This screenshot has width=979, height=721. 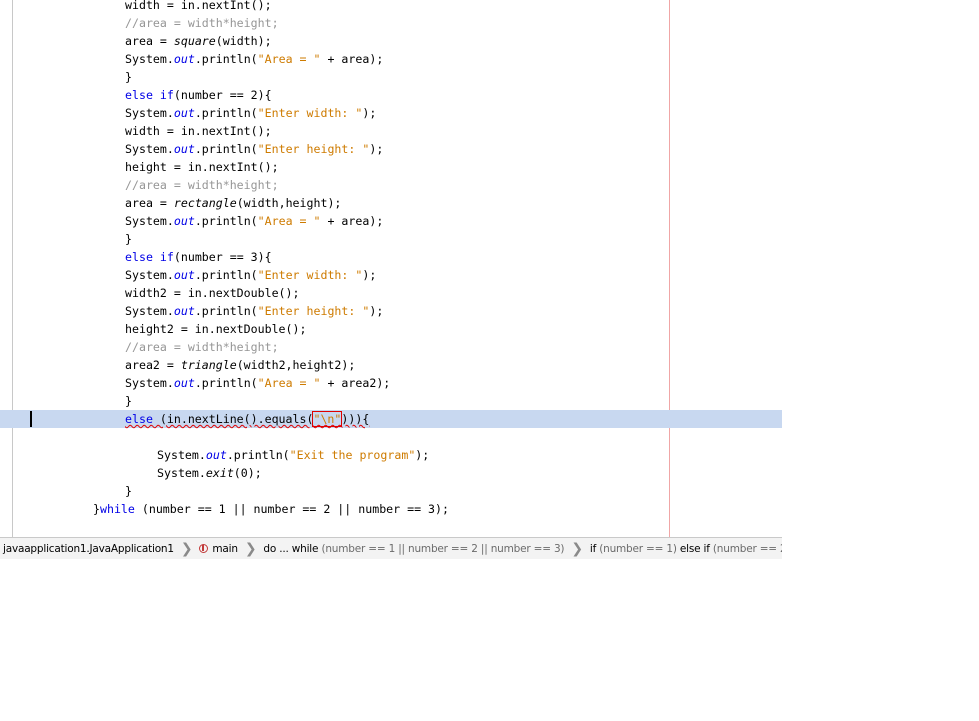 What do you see at coordinates (313, 311) in the screenshot?
I see `code-token: "Enter height: "` at bounding box center [313, 311].